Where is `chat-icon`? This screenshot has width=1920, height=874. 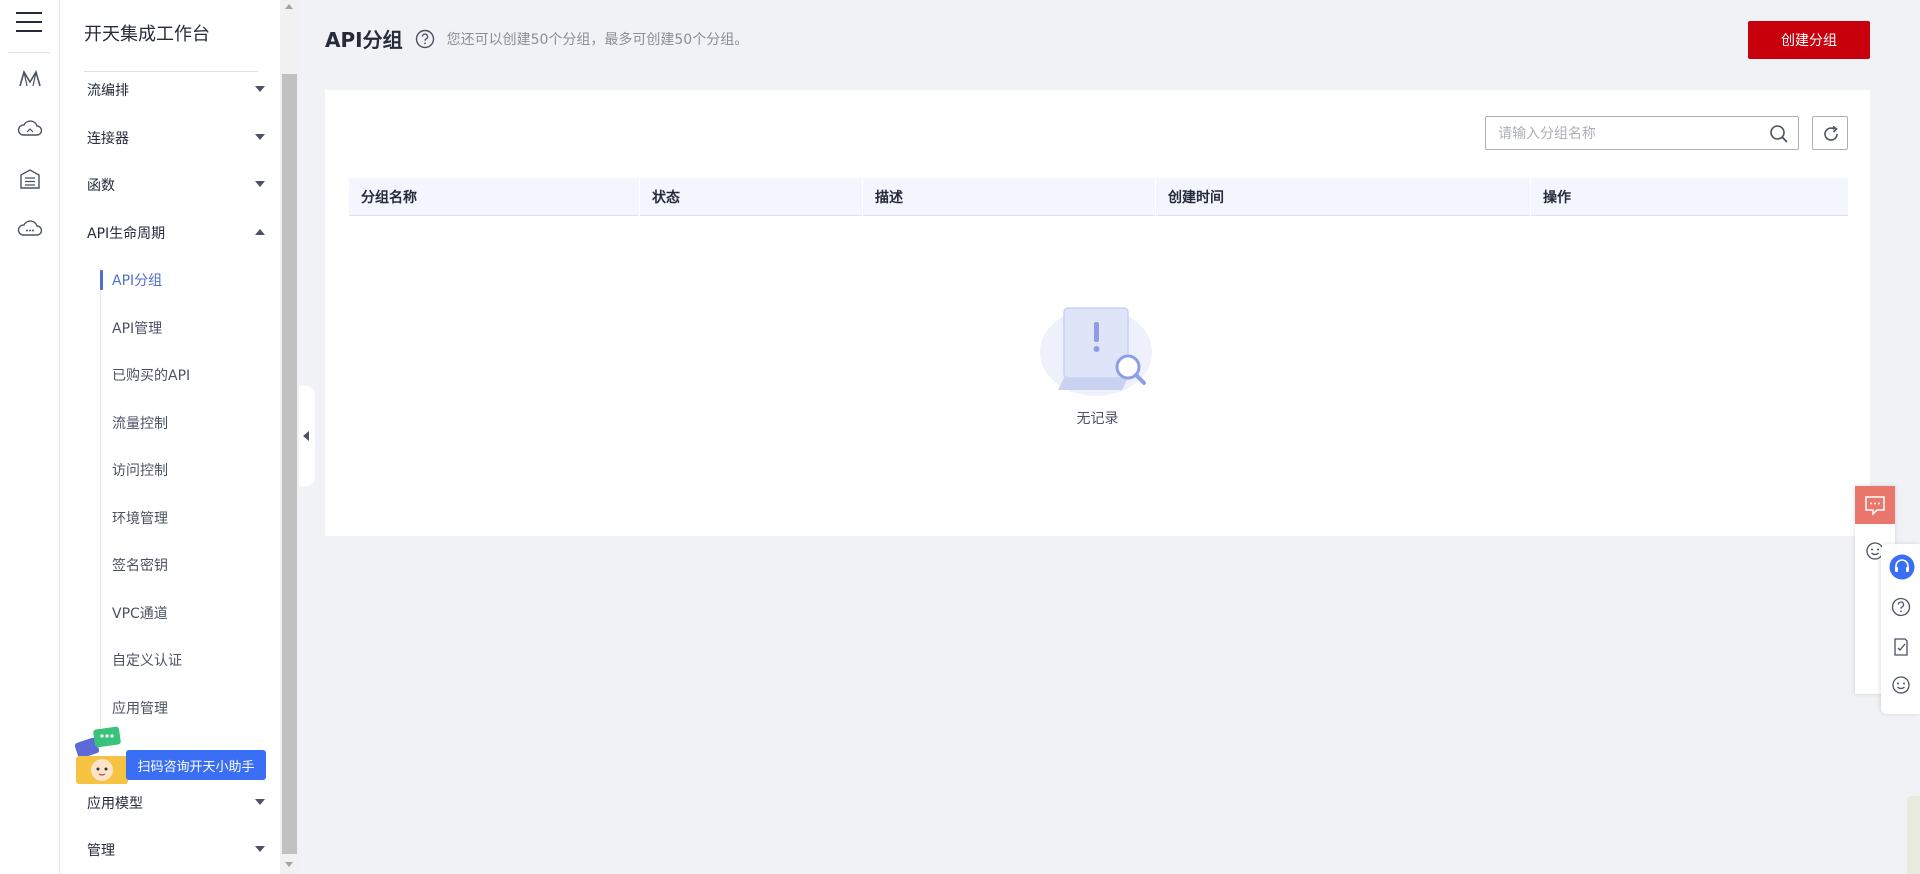 chat-icon is located at coordinates (1875, 506).